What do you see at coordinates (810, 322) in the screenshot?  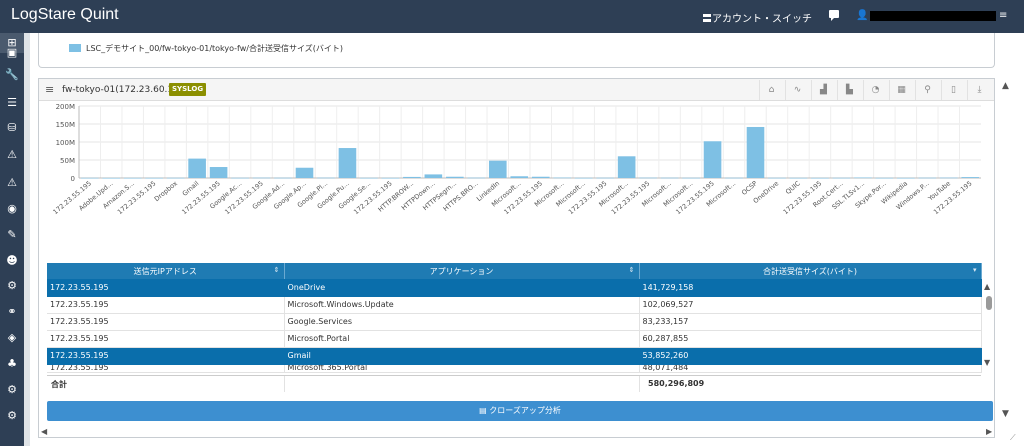 I see `cell-size: 83,233,157` at bounding box center [810, 322].